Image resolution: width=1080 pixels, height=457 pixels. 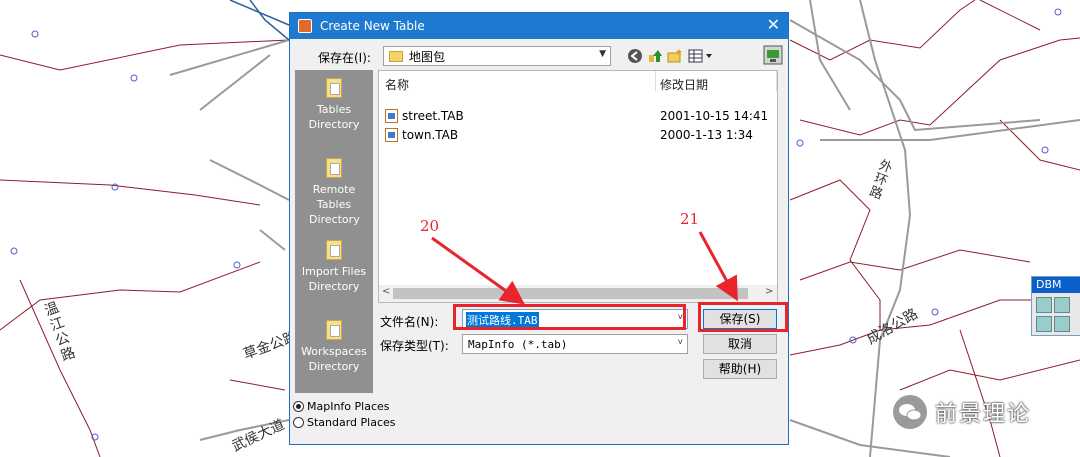 What do you see at coordinates (773, 55) in the screenshot?
I see `desktop-icon` at bounding box center [773, 55].